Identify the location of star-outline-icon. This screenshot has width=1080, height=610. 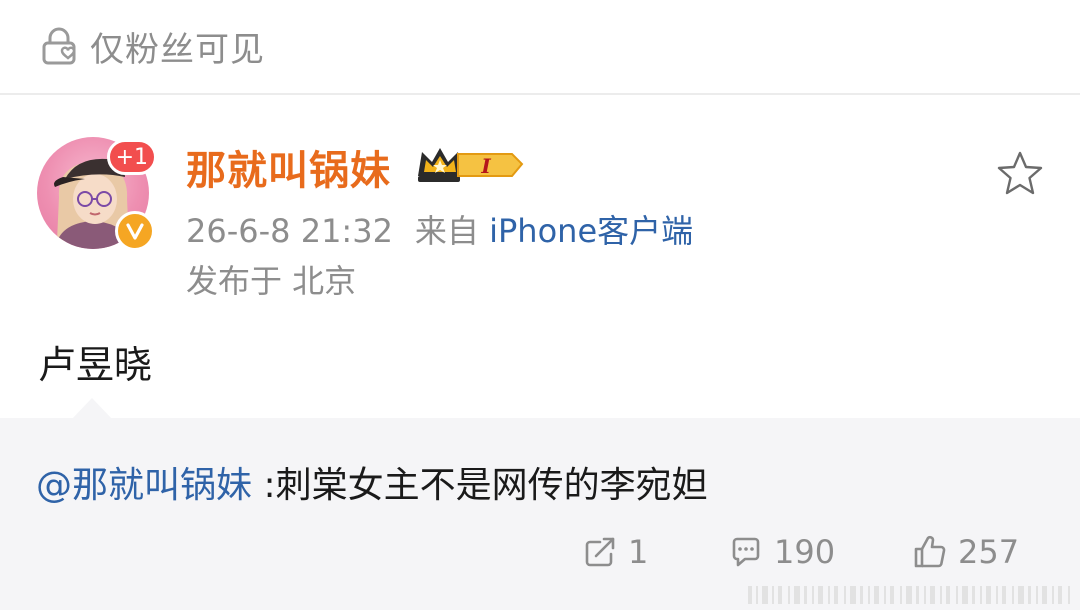
(1020, 174).